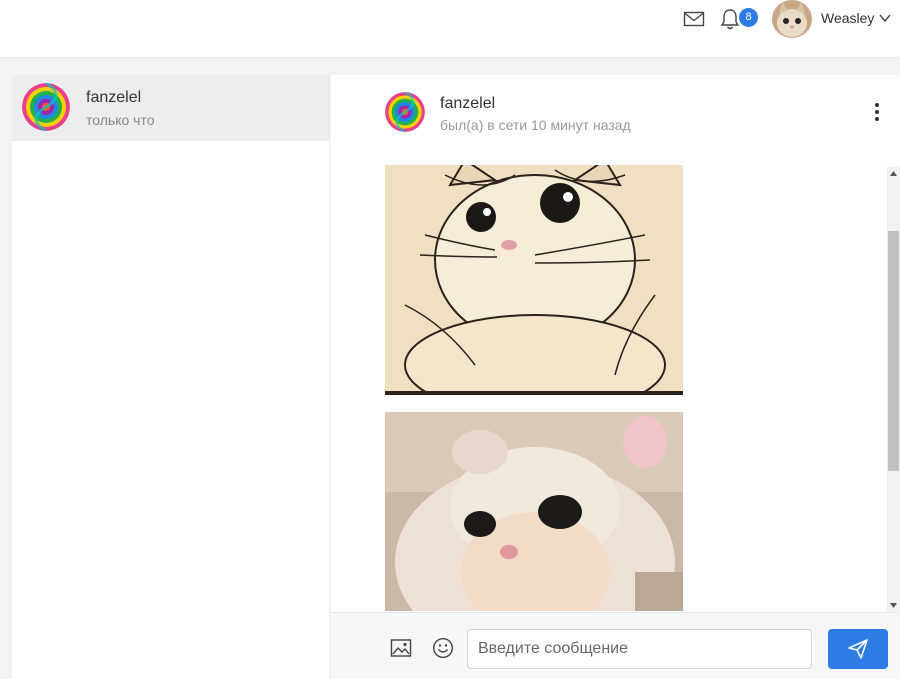 The height and width of the screenshot is (679, 900). I want to click on send-button, so click(858, 649).